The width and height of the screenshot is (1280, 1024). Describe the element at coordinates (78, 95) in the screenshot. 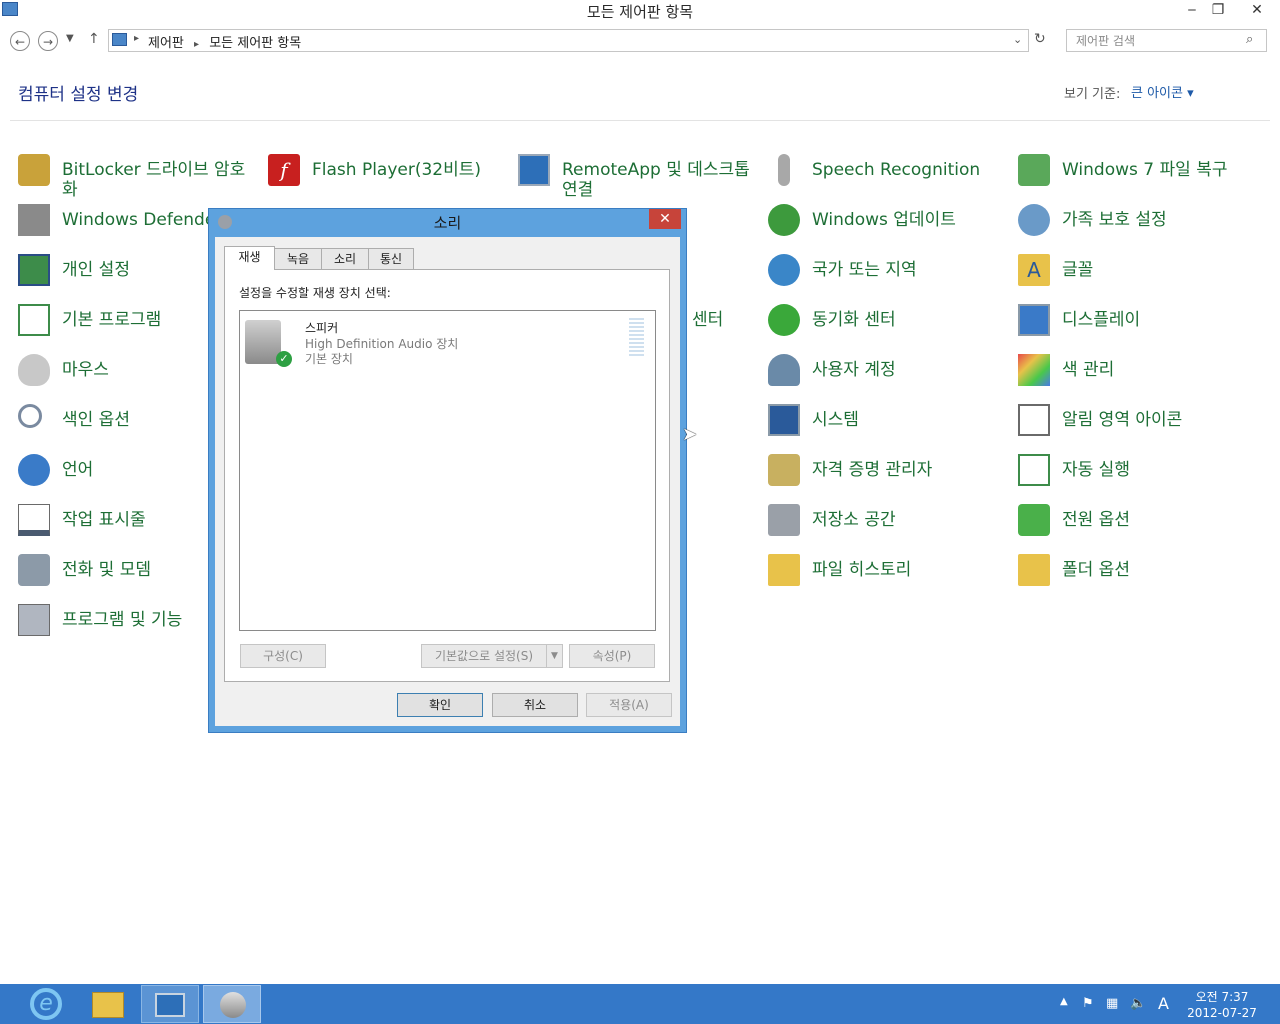

I see `page-title: 컴퓨터 설정 변경` at that location.